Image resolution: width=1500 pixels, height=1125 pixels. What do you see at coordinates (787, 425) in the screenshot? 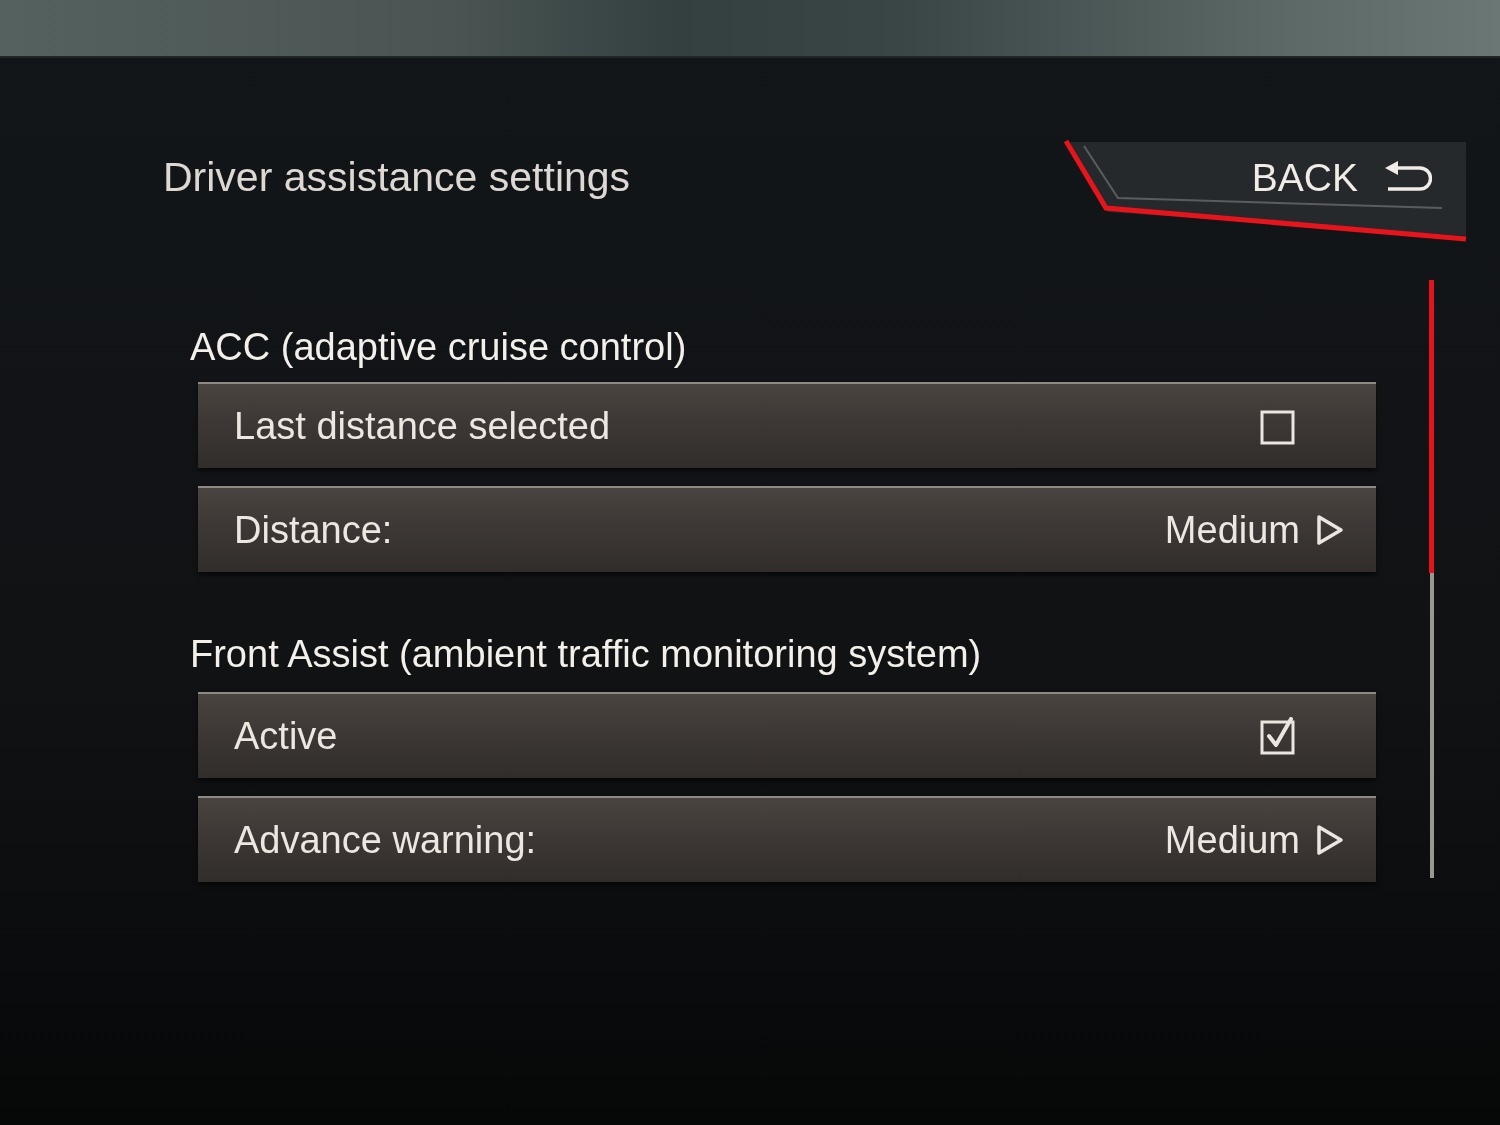
I see `checkbox-setting-row: Last distance selected` at bounding box center [787, 425].